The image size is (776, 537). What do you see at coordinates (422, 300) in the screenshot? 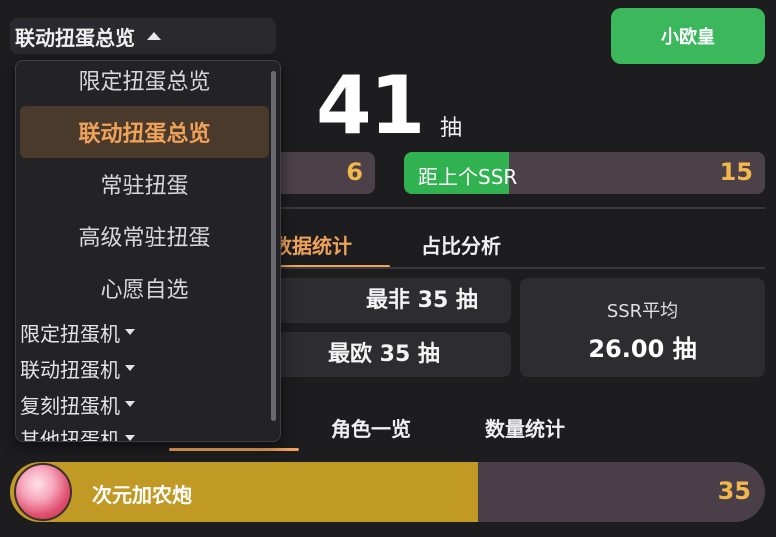
I see `stat-worst-text: 最非 35 抽` at bounding box center [422, 300].